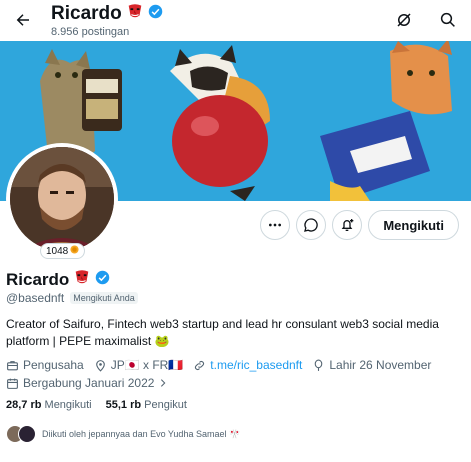  I want to click on website-item: t.me/ric_basednft, so click(247, 365).